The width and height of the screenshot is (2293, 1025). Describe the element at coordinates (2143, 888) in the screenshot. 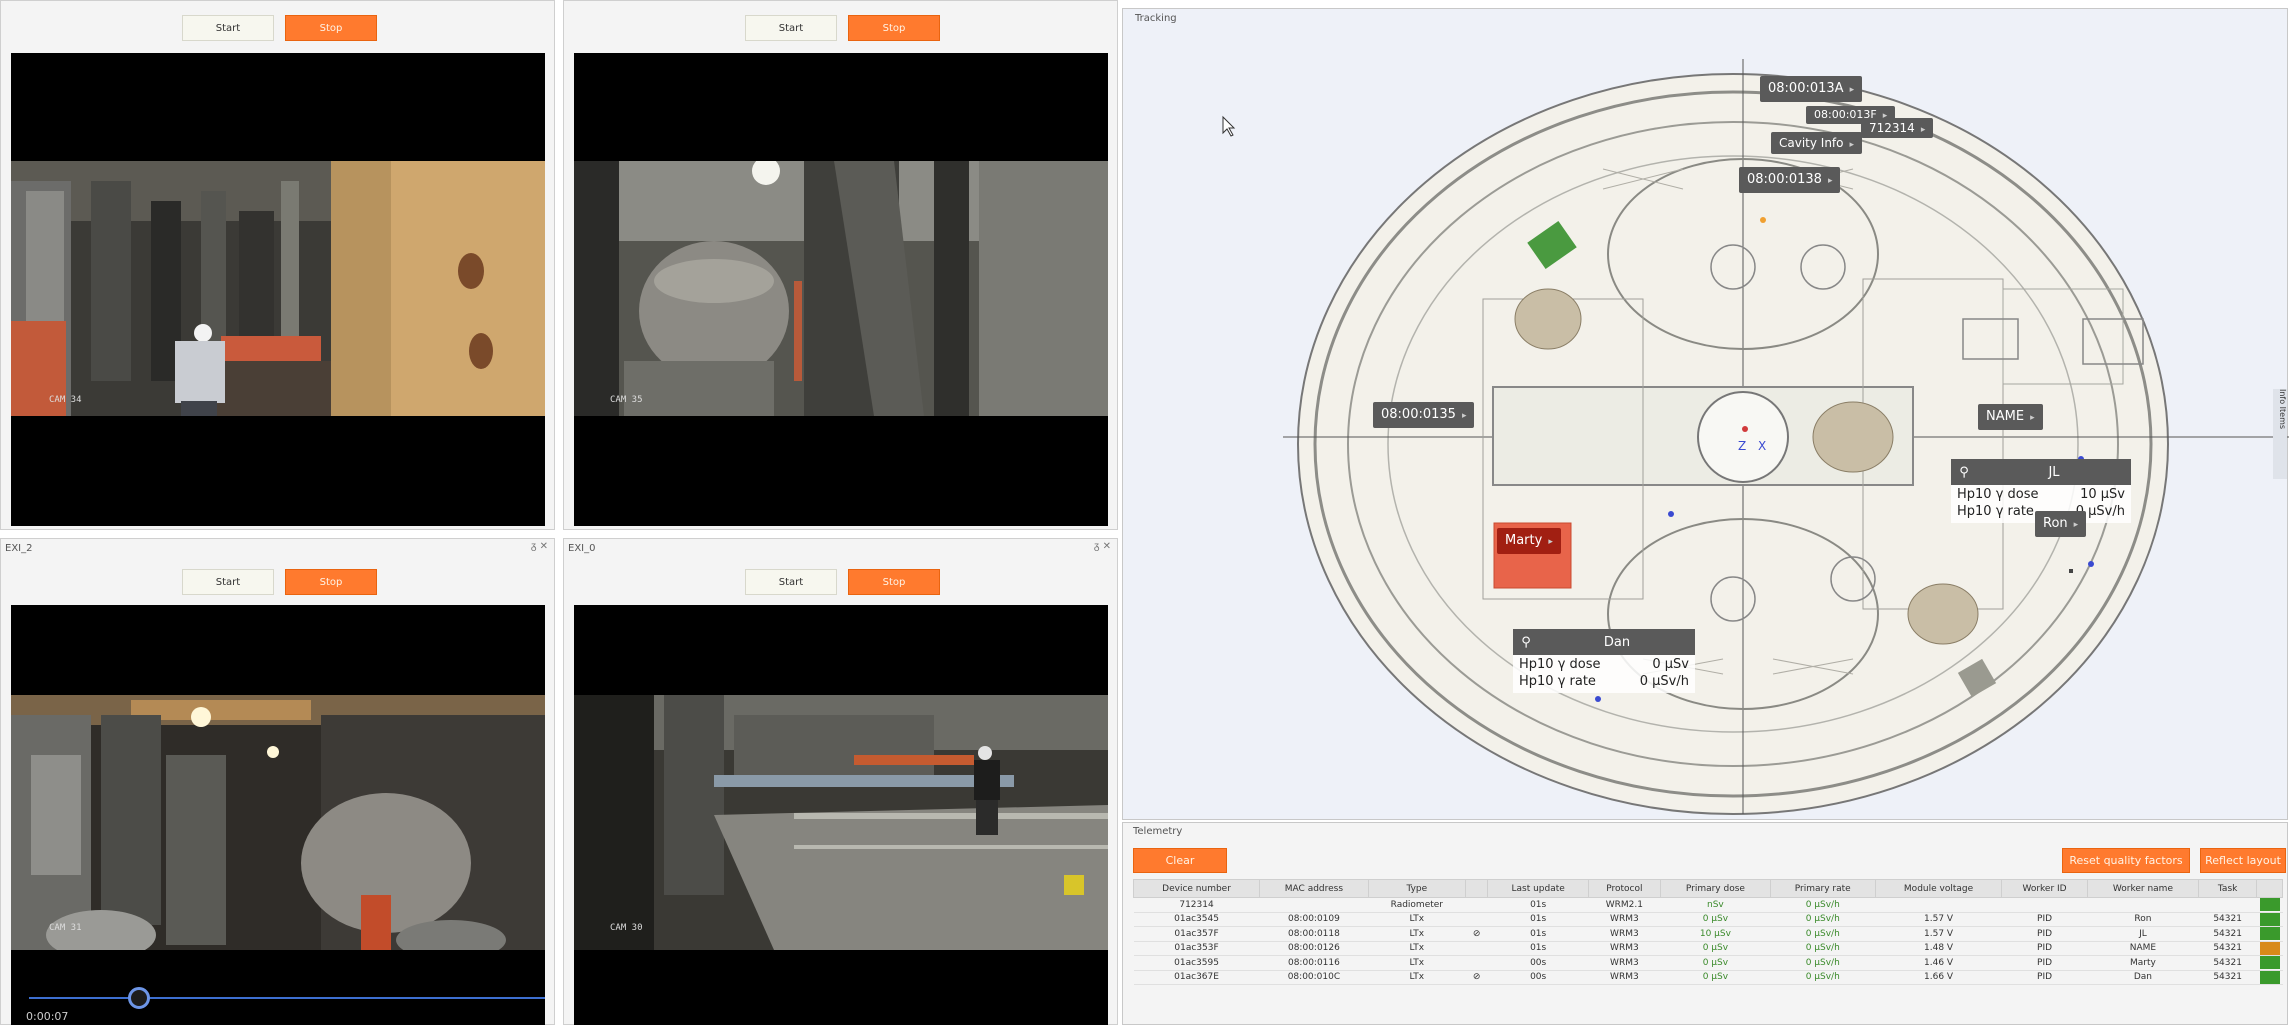

I see `column-header: Worker name` at that location.